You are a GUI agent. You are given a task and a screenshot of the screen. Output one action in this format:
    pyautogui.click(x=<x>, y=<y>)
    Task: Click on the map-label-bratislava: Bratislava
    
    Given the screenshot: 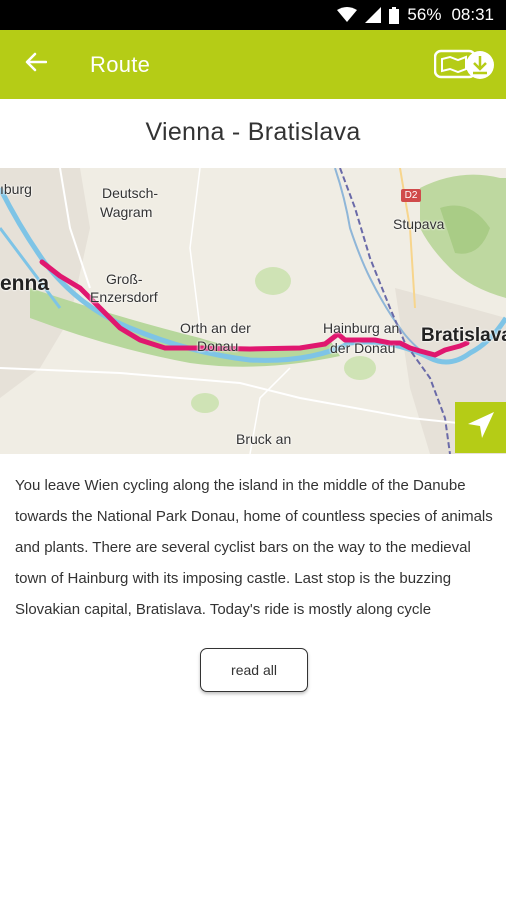 What is the action you would take?
    pyautogui.click(x=463, y=335)
    